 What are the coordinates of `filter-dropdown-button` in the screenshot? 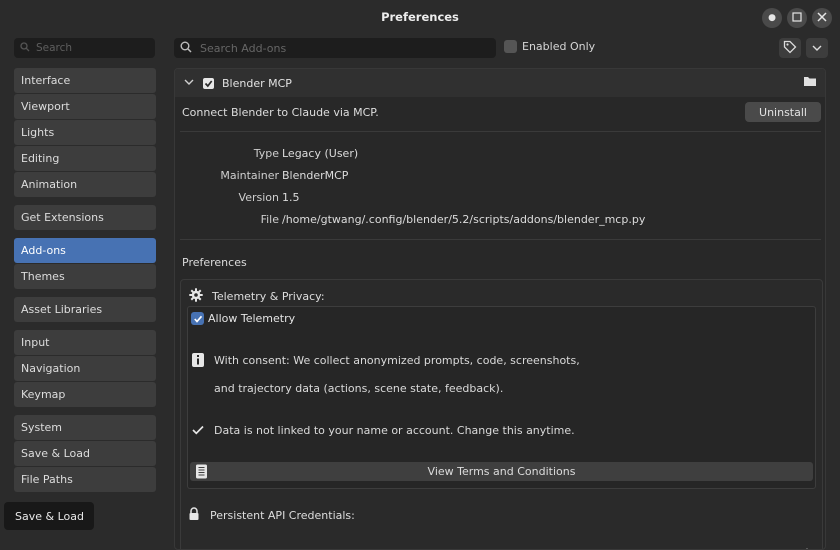 It's located at (817, 48).